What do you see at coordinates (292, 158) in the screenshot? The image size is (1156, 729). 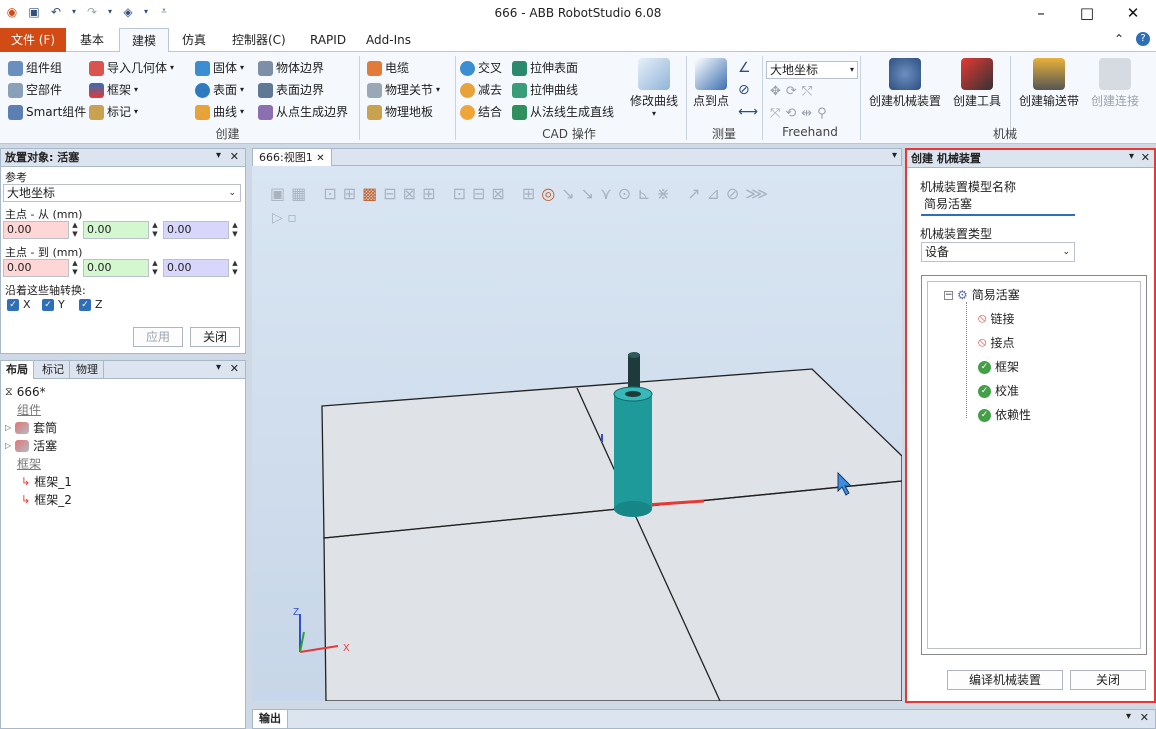 I see `tab-view1: 666:视图1 ✕` at bounding box center [292, 158].